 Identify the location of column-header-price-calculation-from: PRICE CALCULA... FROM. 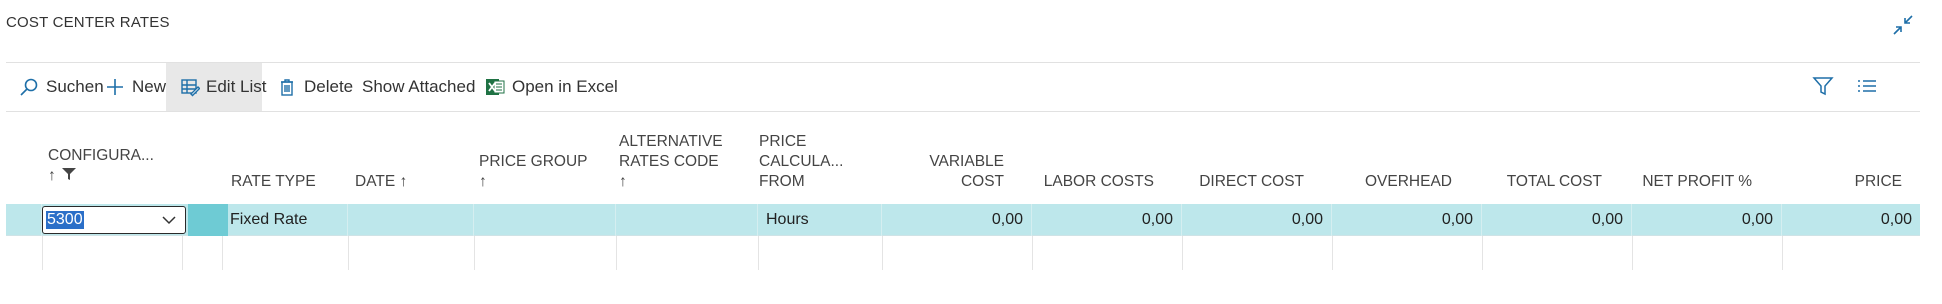
(809, 152).